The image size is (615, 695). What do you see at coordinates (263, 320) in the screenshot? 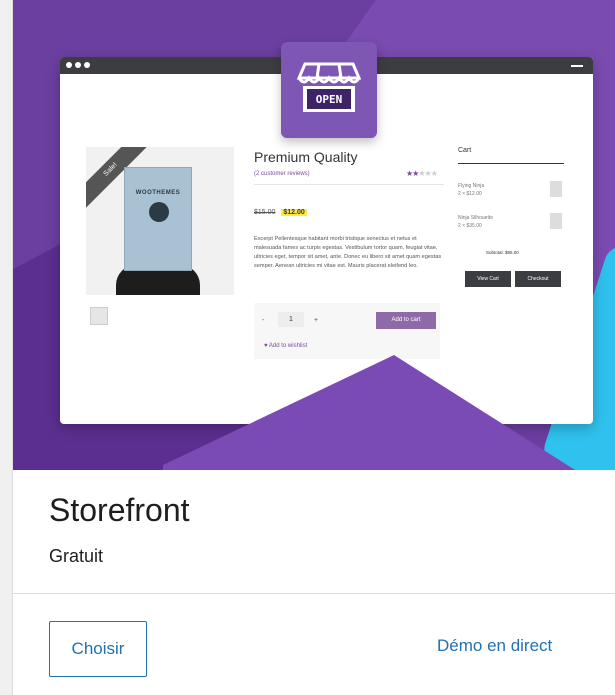
I see `minus-icon: -` at bounding box center [263, 320].